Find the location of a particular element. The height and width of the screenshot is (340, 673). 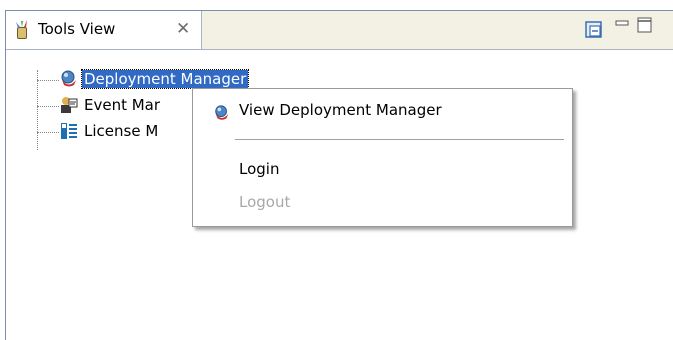

license-manager-icon is located at coordinates (69, 131).